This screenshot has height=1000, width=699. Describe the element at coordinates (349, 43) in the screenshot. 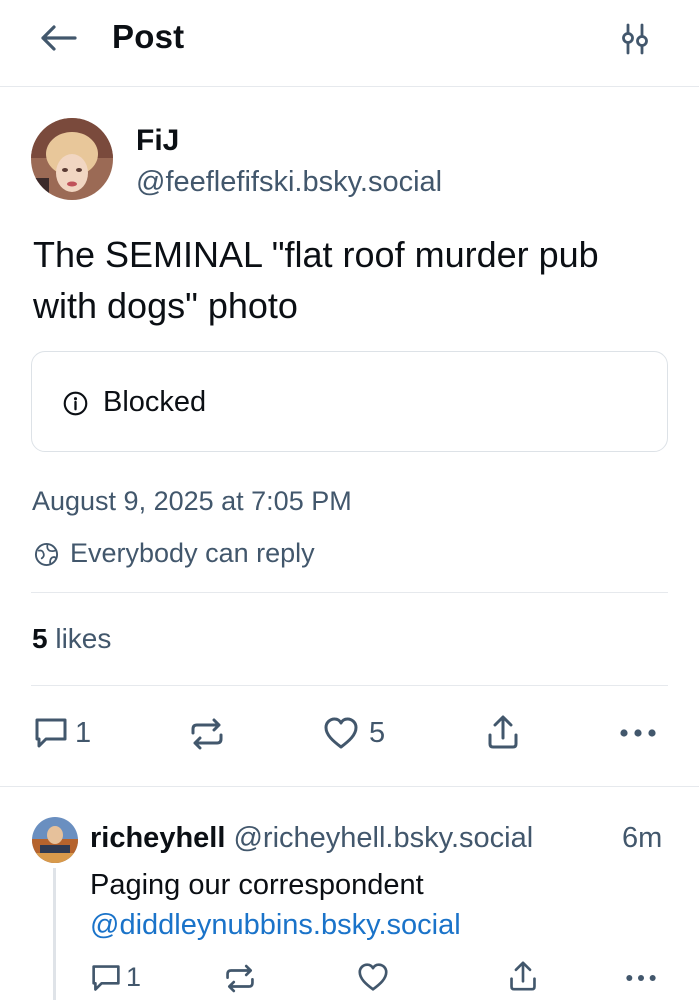

I see `top-bar: Post` at that location.